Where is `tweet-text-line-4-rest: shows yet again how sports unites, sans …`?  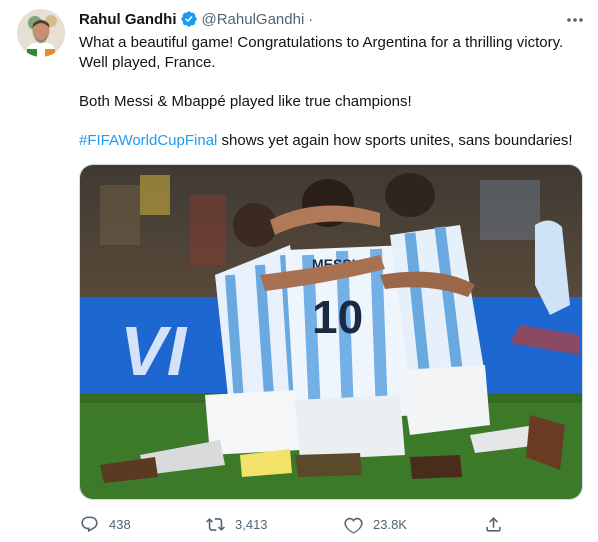 tweet-text-line-4-rest: shows yet again how sports unites, sans … is located at coordinates (395, 140).